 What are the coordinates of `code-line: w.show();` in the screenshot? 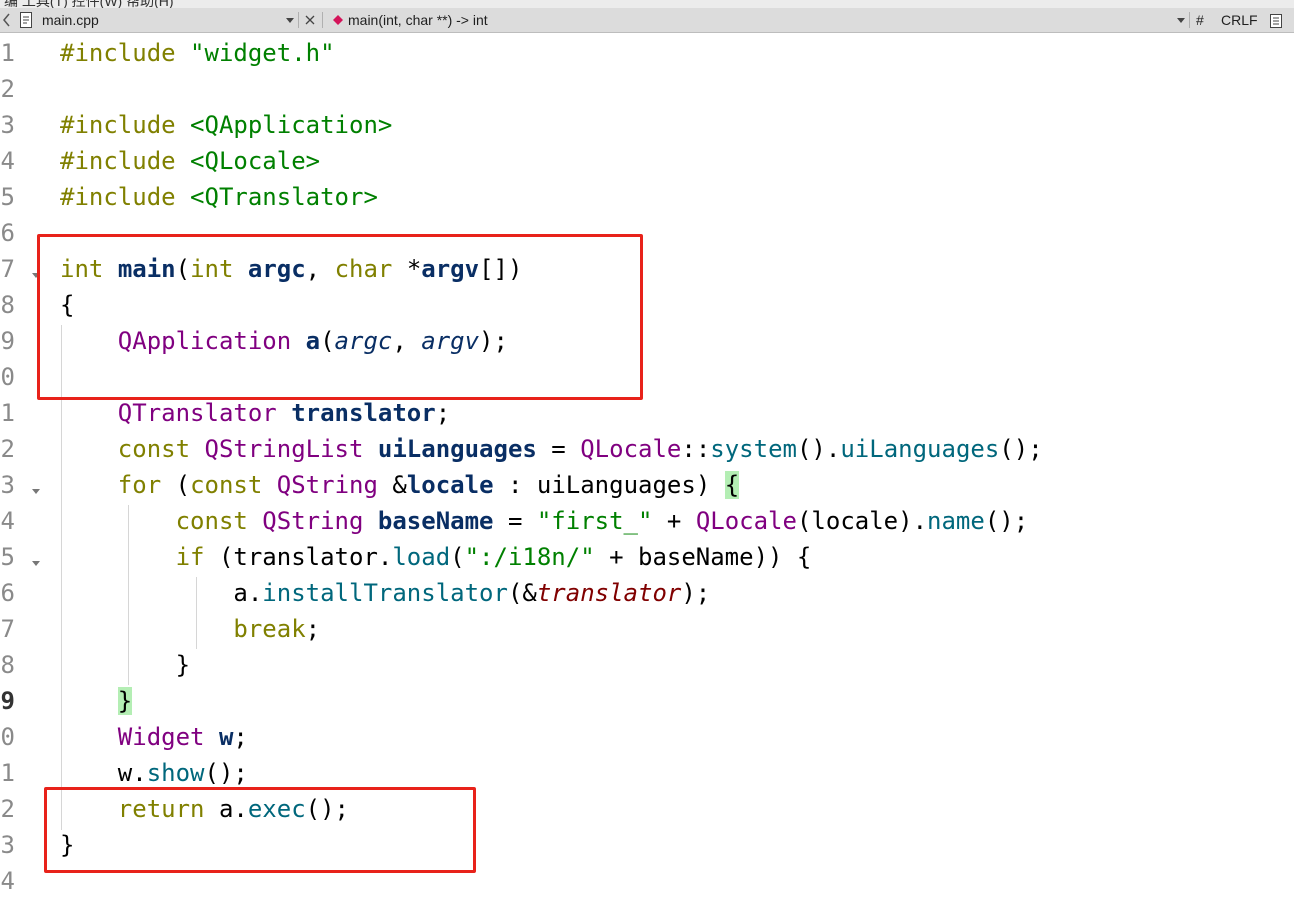 It's located at (182, 773).